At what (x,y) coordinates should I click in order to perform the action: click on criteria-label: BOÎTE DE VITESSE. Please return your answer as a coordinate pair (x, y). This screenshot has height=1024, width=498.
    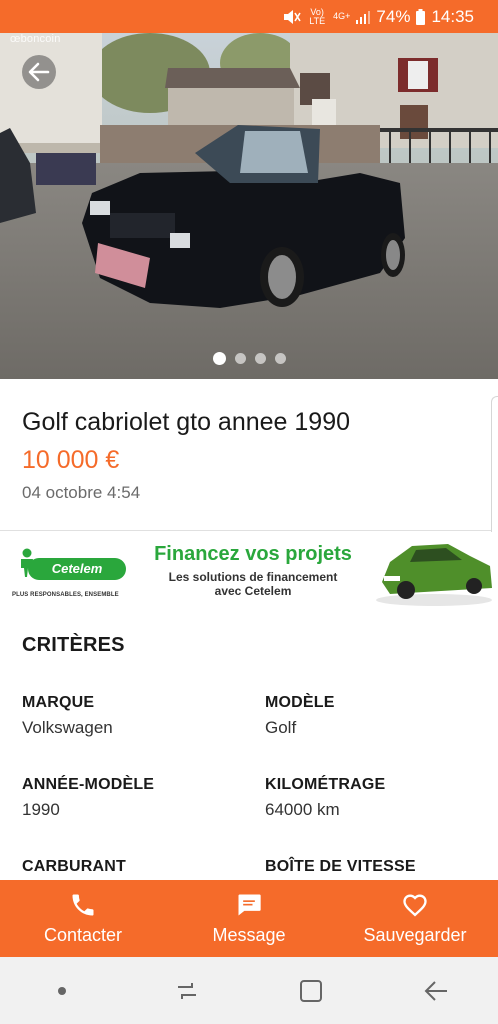
    Looking at the image, I should click on (340, 866).